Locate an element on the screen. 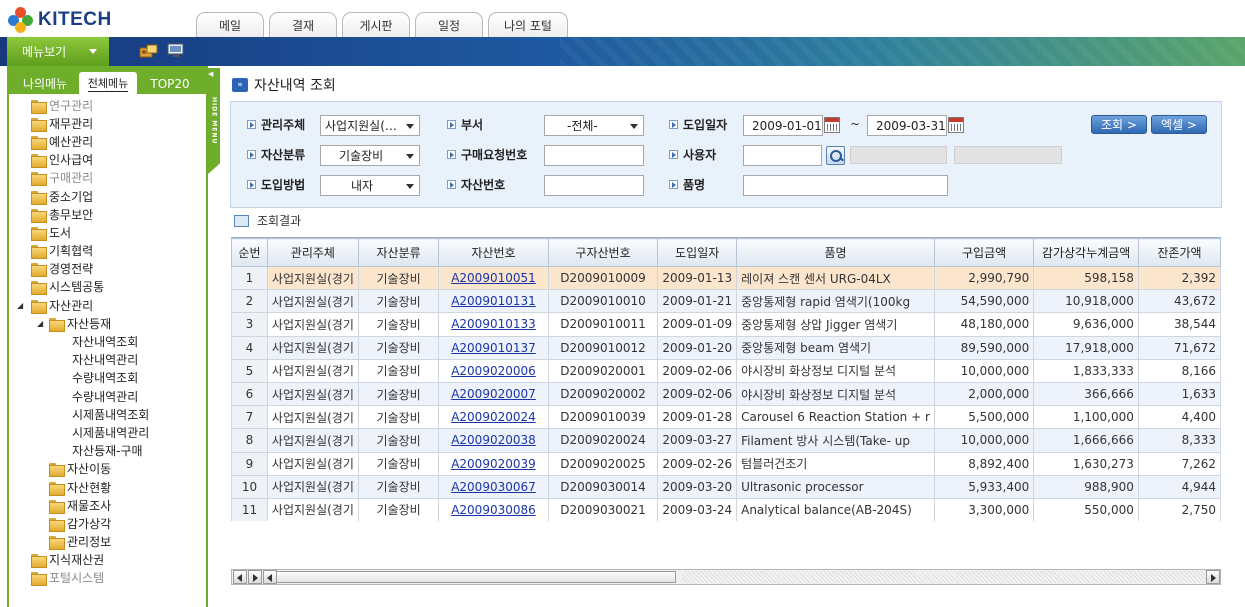 The width and height of the screenshot is (1245, 607). sidebar-item-label: 인사급여 is located at coordinates (71, 160).